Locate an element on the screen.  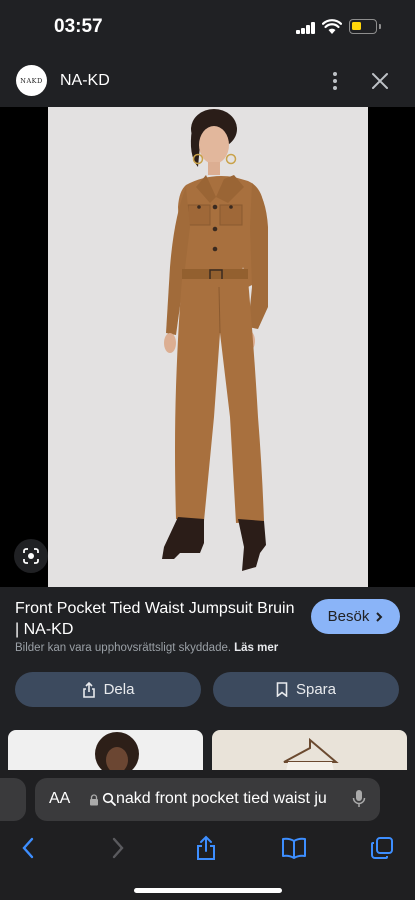
bookmarks-button is located at coordinates (294, 848).